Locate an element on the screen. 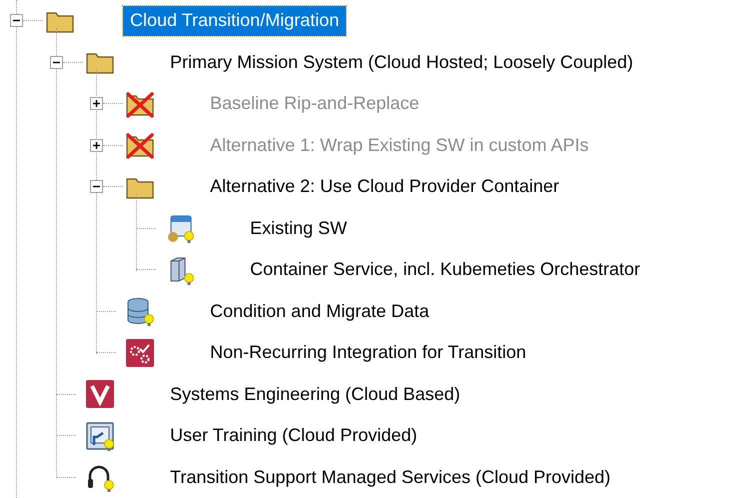  v-logo-icon is located at coordinates (100, 394).